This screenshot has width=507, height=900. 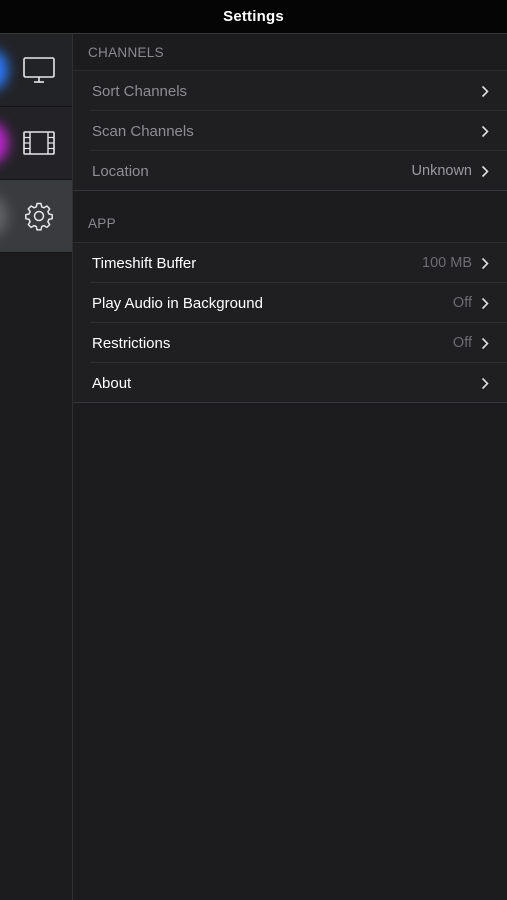 What do you see at coordinates (290, 217) in the screenshot?
I see `section-header-app: APP` at bounding box center [290, 217].